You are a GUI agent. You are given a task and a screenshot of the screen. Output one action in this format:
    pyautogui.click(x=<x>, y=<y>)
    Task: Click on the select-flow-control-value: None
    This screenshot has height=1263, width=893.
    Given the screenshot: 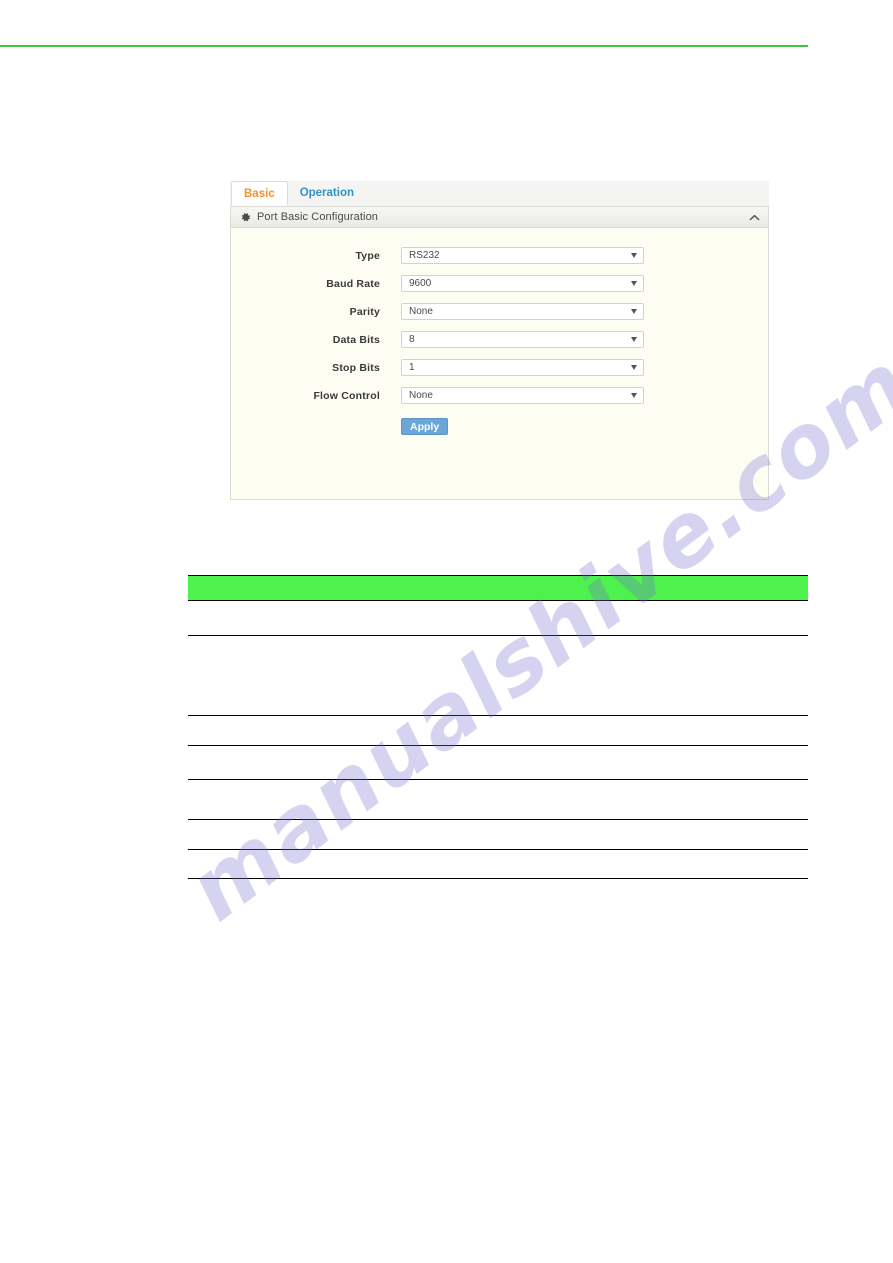 What is the action you would take?
    pyautogui.click(x=421, y=395)
    